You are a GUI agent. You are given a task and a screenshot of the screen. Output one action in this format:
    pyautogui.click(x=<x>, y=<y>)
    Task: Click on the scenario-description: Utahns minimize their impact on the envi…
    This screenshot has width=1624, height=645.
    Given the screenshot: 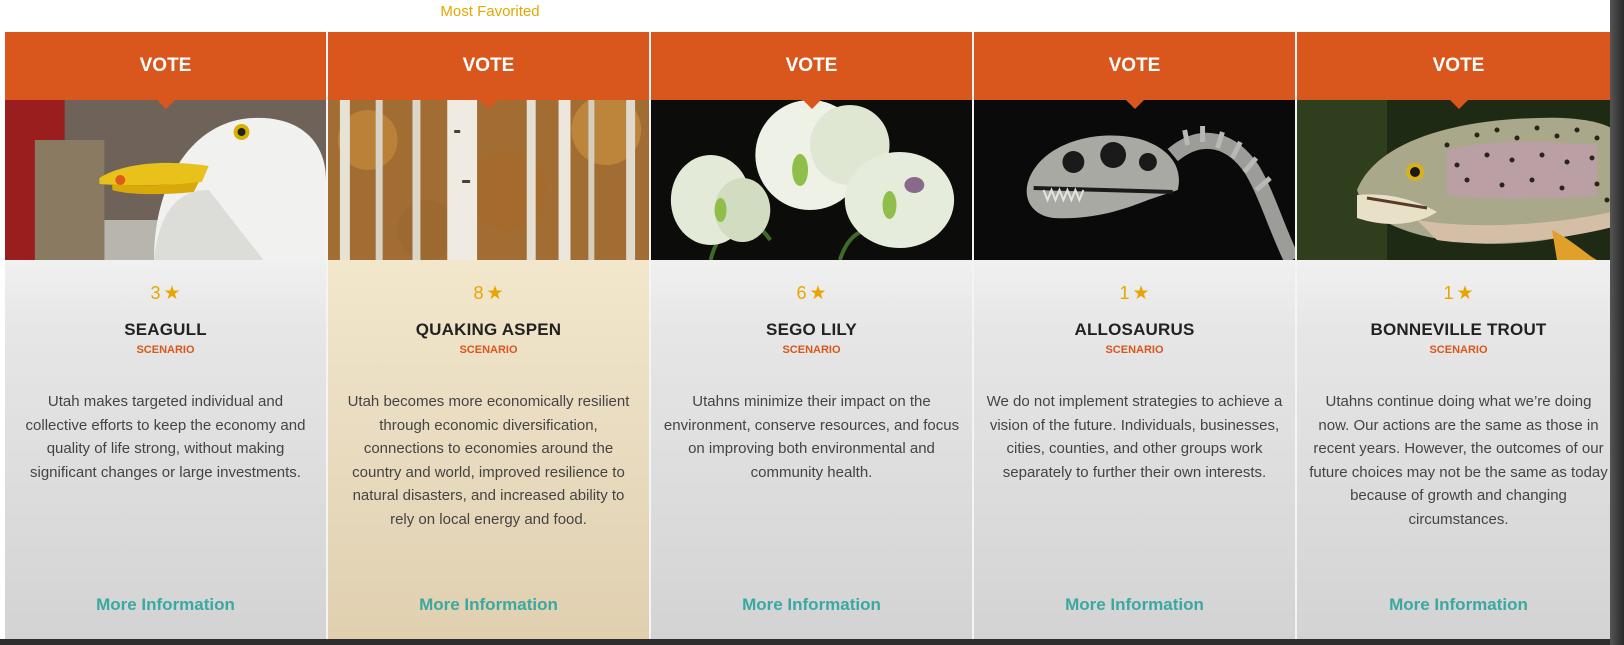 What is the action you would take?
    pyautogui.click(x=811, y=437)
    